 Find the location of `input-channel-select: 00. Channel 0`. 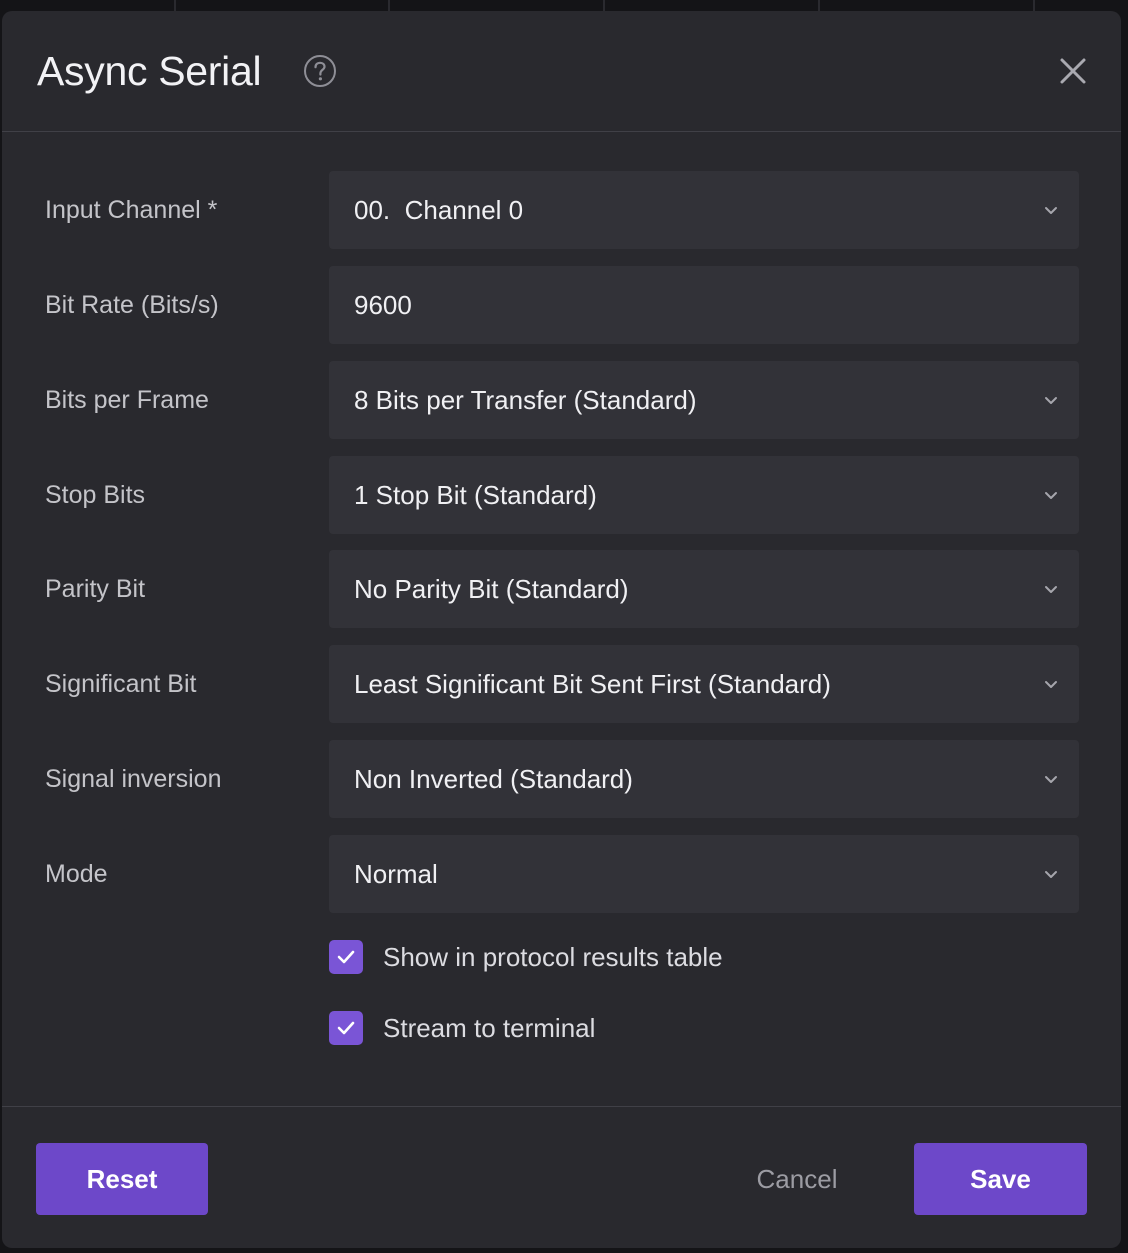

input-channel-select: 00. Channel 0 is located at coordinates (704, 210).